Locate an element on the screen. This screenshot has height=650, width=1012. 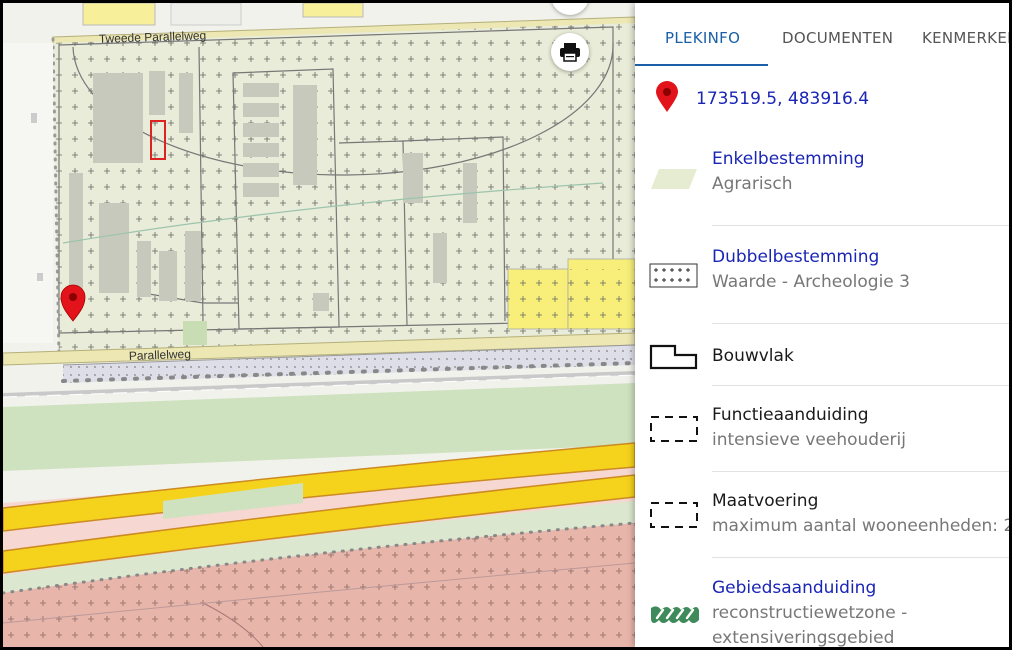
legend-title: Gebiedsaanduiding is located at coordinates (794, 588).